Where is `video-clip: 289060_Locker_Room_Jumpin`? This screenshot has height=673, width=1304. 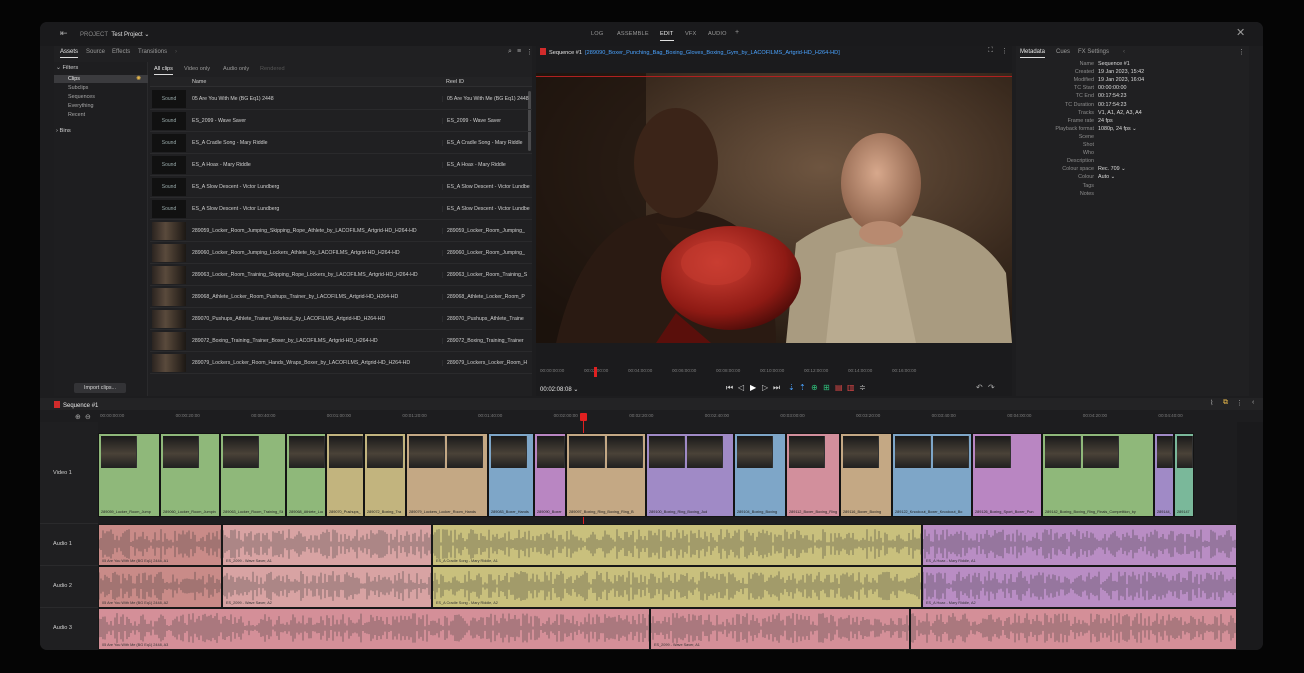
video-clip: 289060_Locker_Room_Jumpin is located at coordinates (190, 475).